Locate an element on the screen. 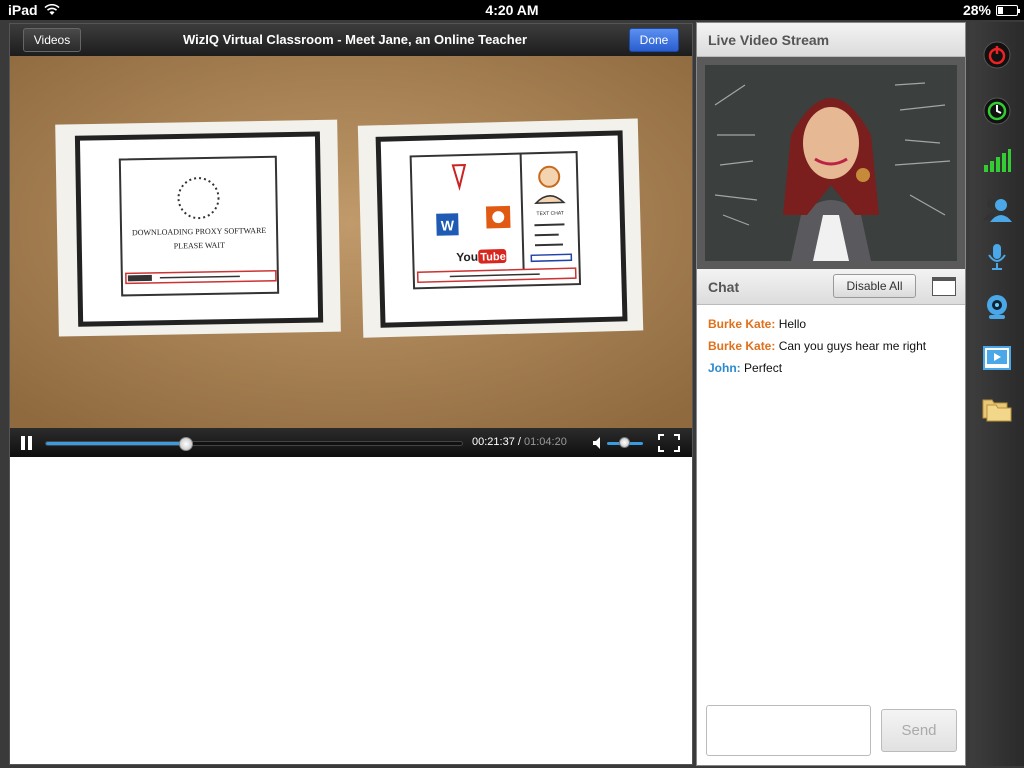 This screenshot has height=768, width=1024. youtube-tube: Tube is located at coordinates (493, 257).